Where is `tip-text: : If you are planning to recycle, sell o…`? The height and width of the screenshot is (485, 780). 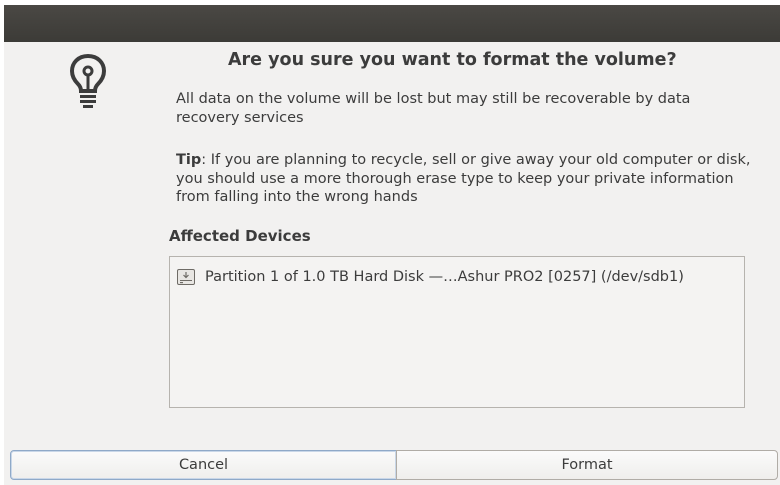 tip-text: : If you are planning to recycle, sell o… is located at coordinates (463, 178).